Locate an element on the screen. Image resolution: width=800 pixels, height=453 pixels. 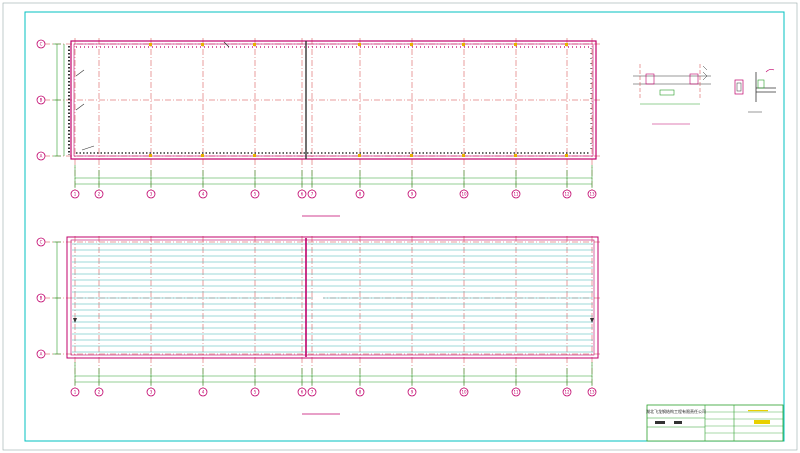
title-block-company: 湖北飞龙钢结构工程有限责任公司 is located at coordinates (676, 411).